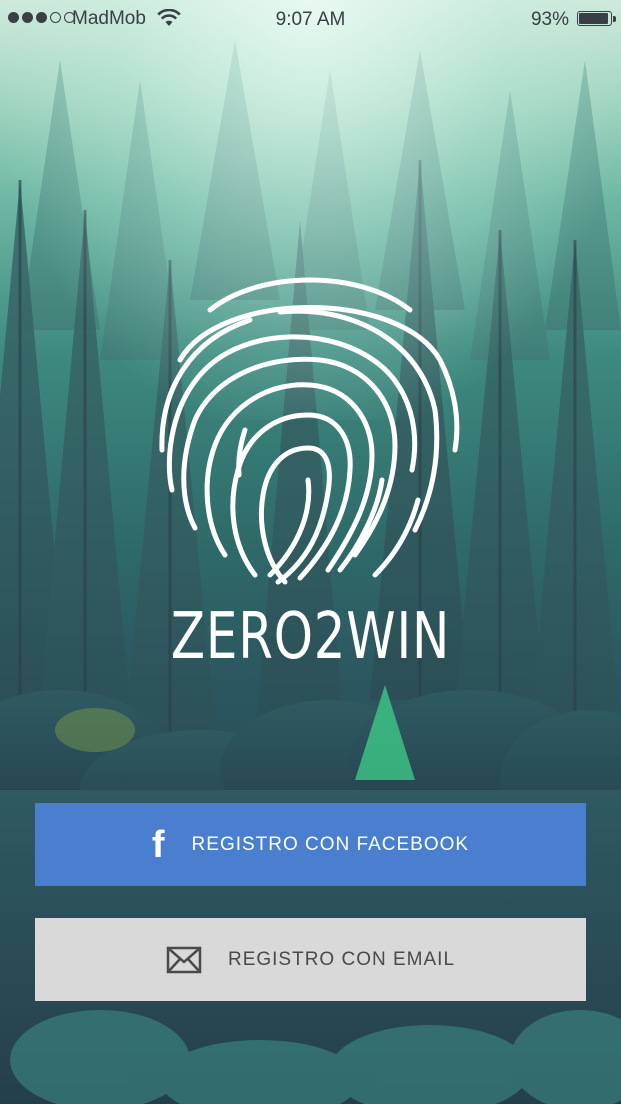 This screenshot has height=1104, width=621. Describe the element at coordinates (310, 637) in the screenshot. I see `brand-name: ZERO2WIN` at that location.